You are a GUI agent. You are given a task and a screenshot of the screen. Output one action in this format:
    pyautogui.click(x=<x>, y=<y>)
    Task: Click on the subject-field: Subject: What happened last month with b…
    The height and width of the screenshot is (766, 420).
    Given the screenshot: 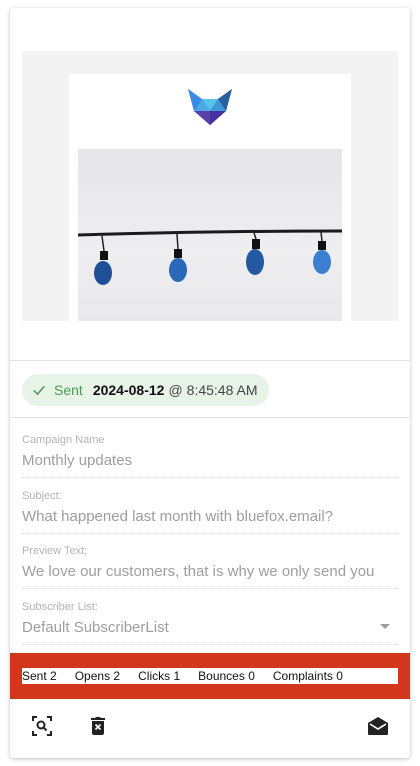 What is the action you would take?
    pyautogui.click(x=210, y=512)
    